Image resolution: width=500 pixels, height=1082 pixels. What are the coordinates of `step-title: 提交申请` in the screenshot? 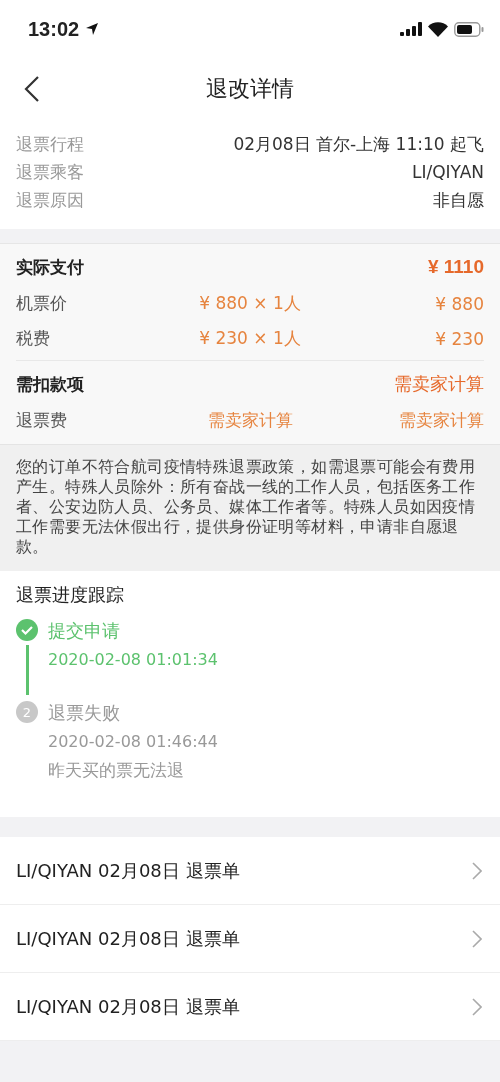 It's located at (84, 631).